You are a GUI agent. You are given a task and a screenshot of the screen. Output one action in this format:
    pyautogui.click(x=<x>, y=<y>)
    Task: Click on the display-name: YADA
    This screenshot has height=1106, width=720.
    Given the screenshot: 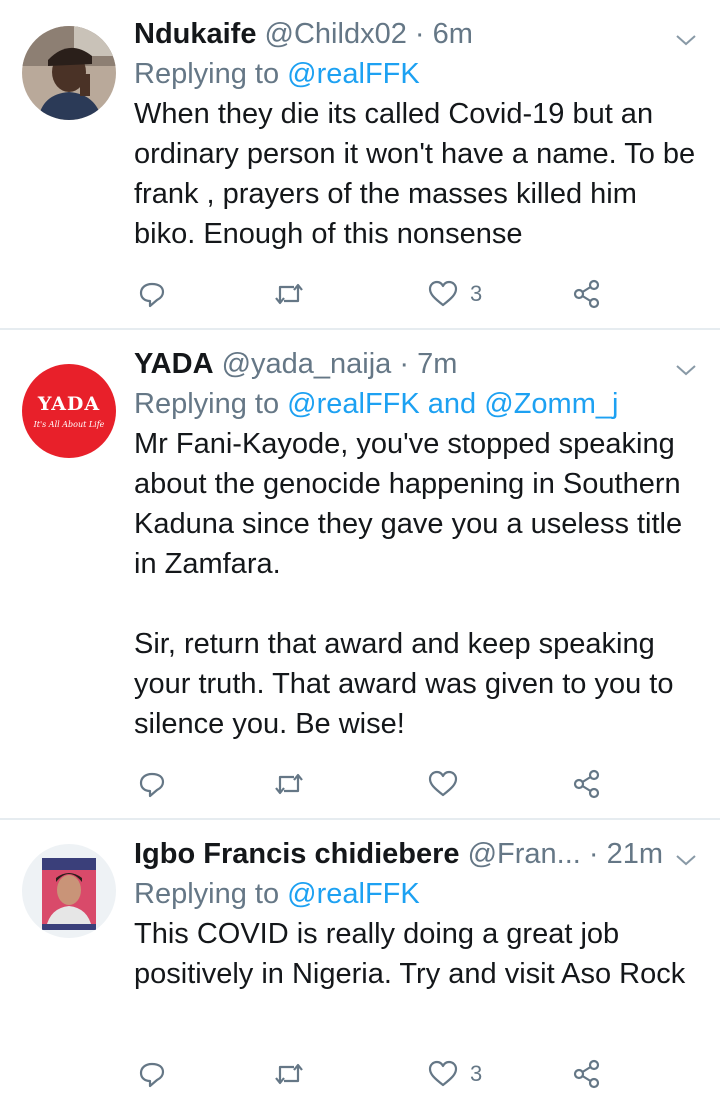 What is the action you would take?
    pyautogui.click(x=174, y=364)
    